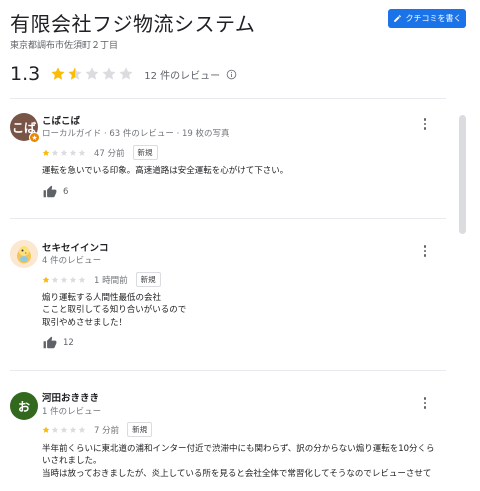 The image size is (480, 491). Describe the element at coordinates (182, 74) in the screenshot. I see `review-count: 12 件のレビュー` at that location.